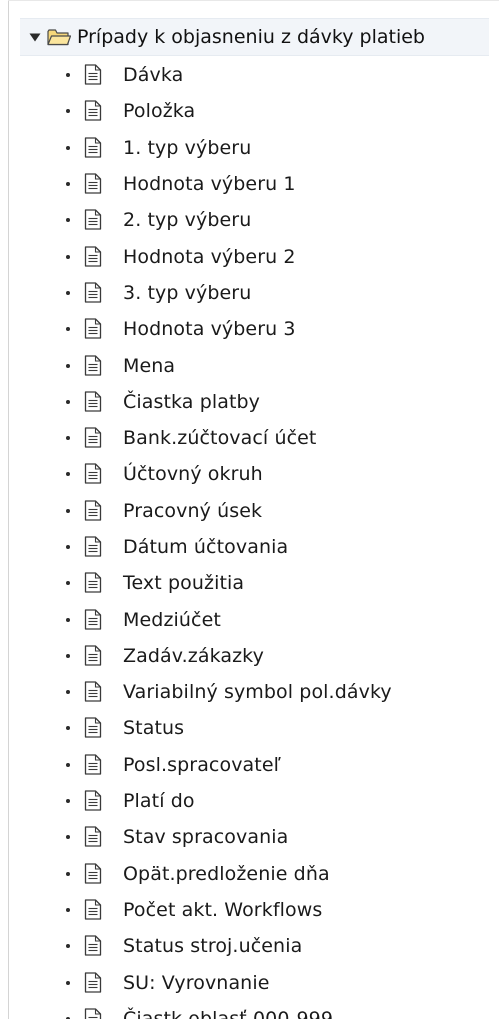  I want to click on tree-item: Posl.spracovateľ, so click(249, 765).